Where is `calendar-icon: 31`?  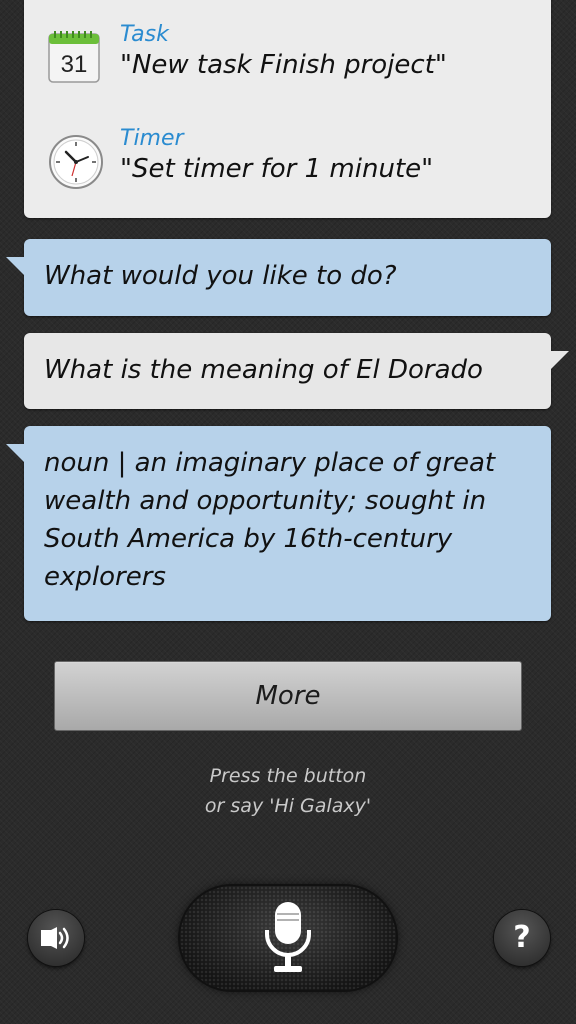
calendar-icon: 31 is located at coordinates (74, 57).